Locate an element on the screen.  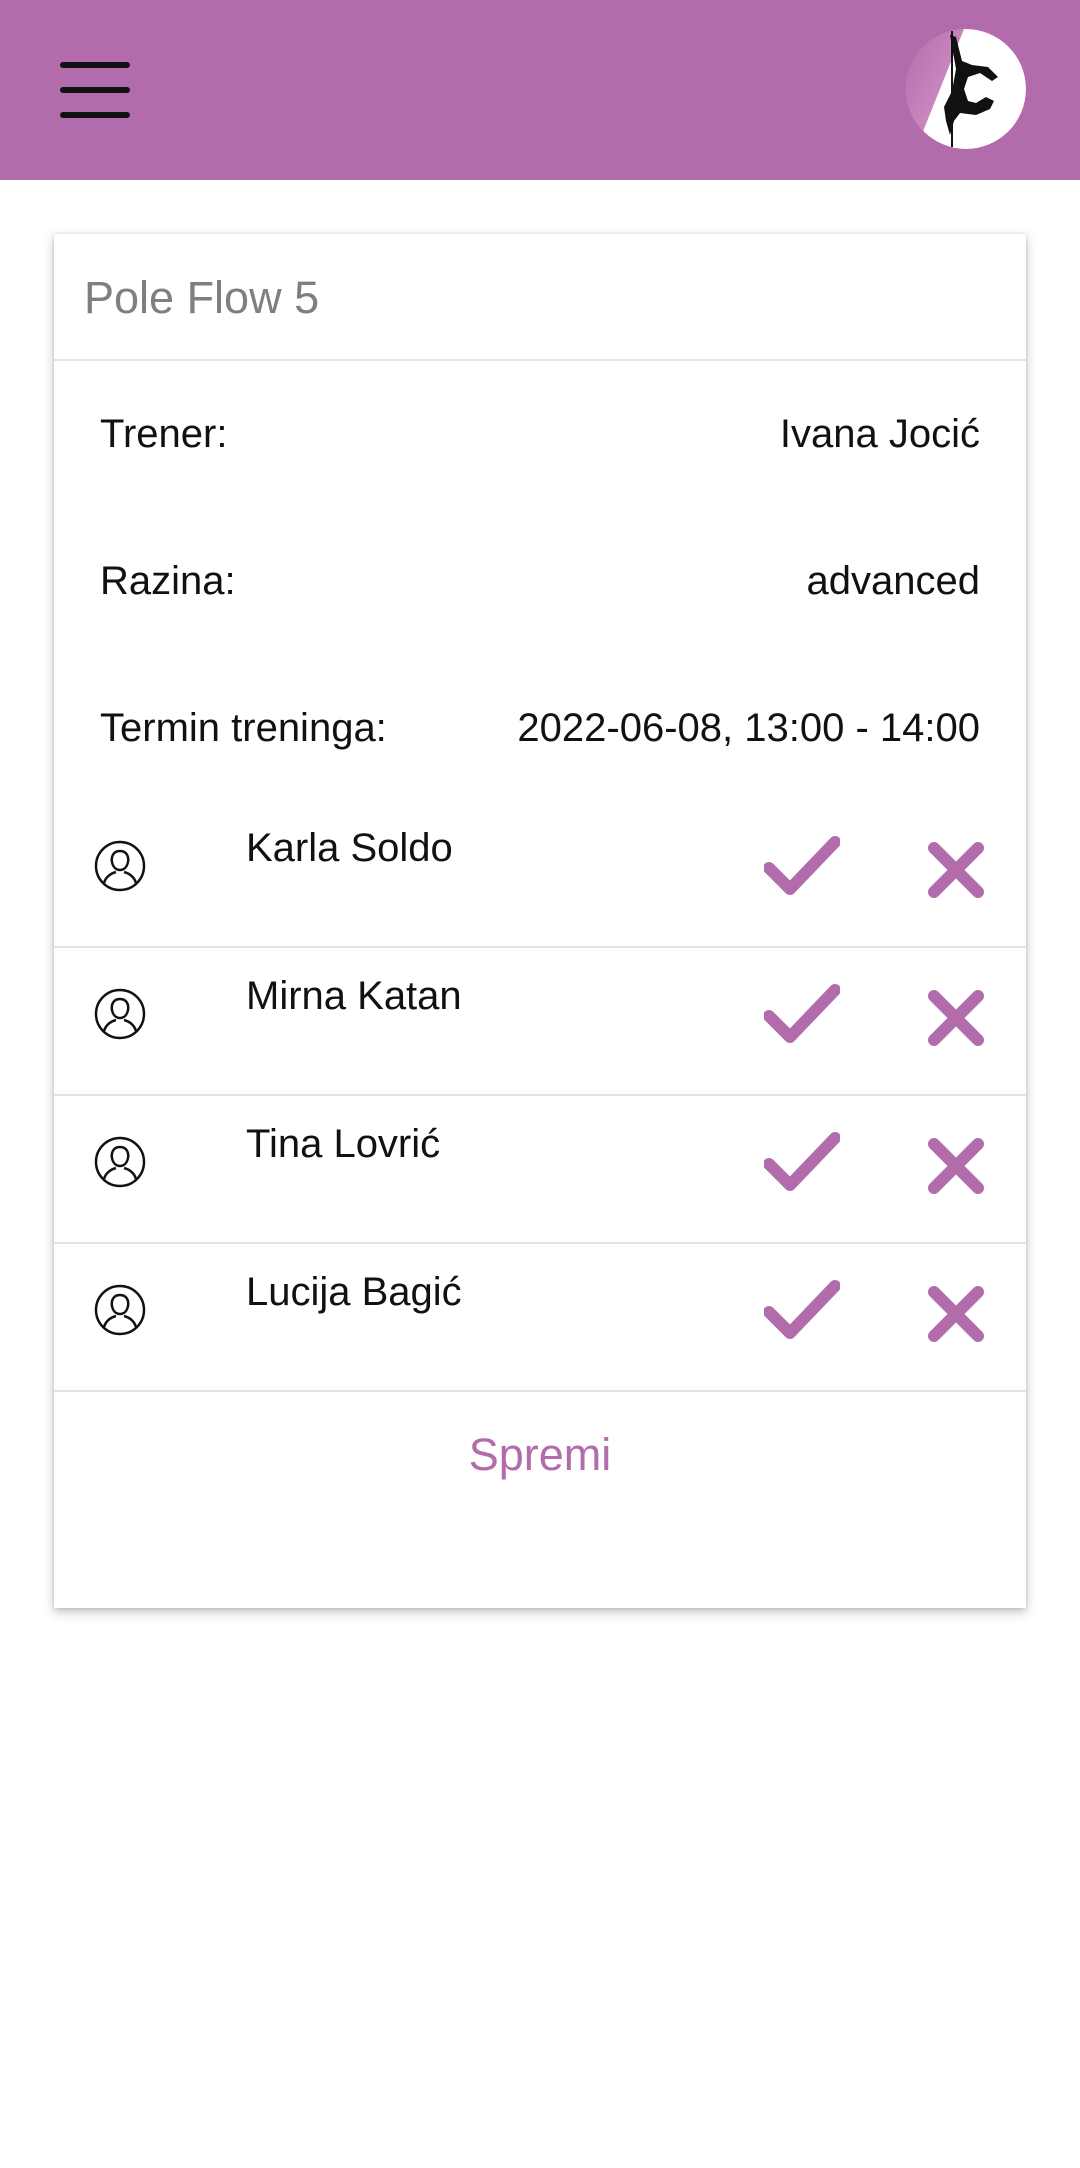
participant-name: Karla Soldo is located at coordinates (349, 848).